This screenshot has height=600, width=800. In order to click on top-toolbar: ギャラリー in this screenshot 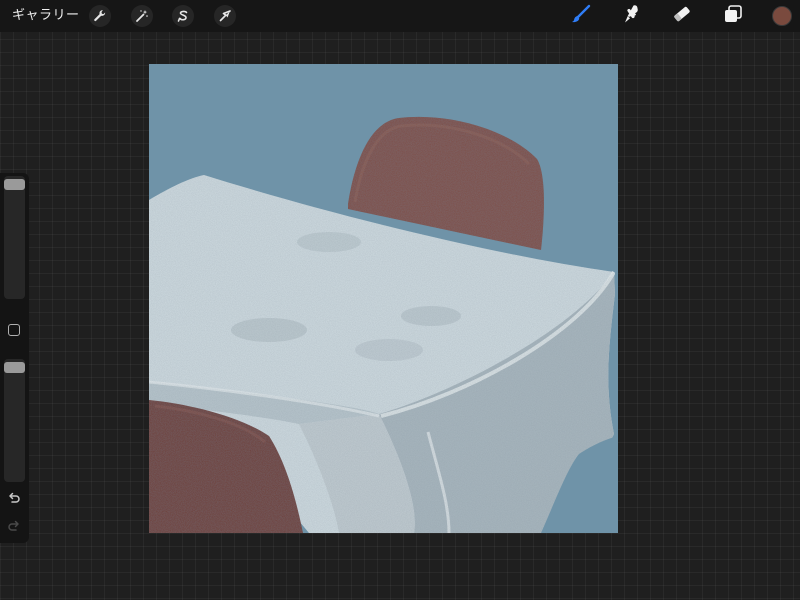, I will do `click(400, 16)`.